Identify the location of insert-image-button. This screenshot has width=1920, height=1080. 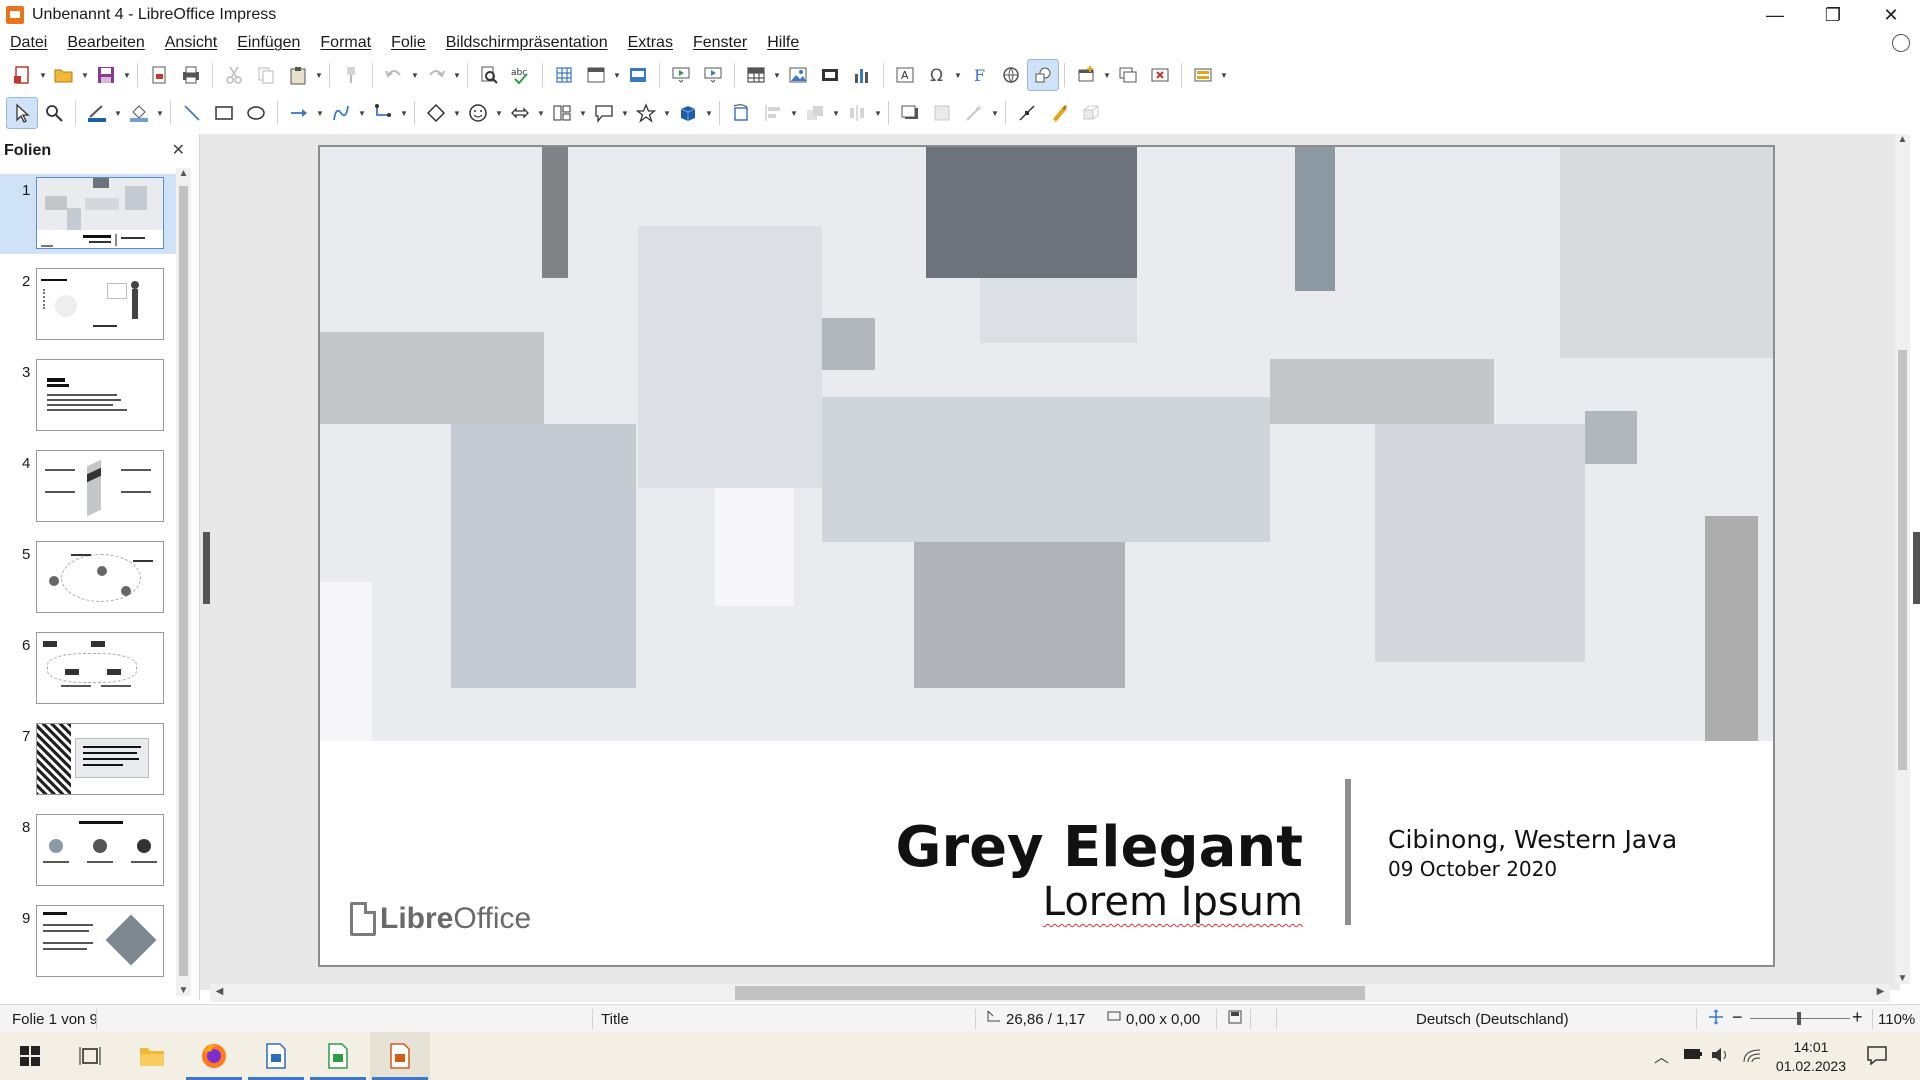
(798, 75).